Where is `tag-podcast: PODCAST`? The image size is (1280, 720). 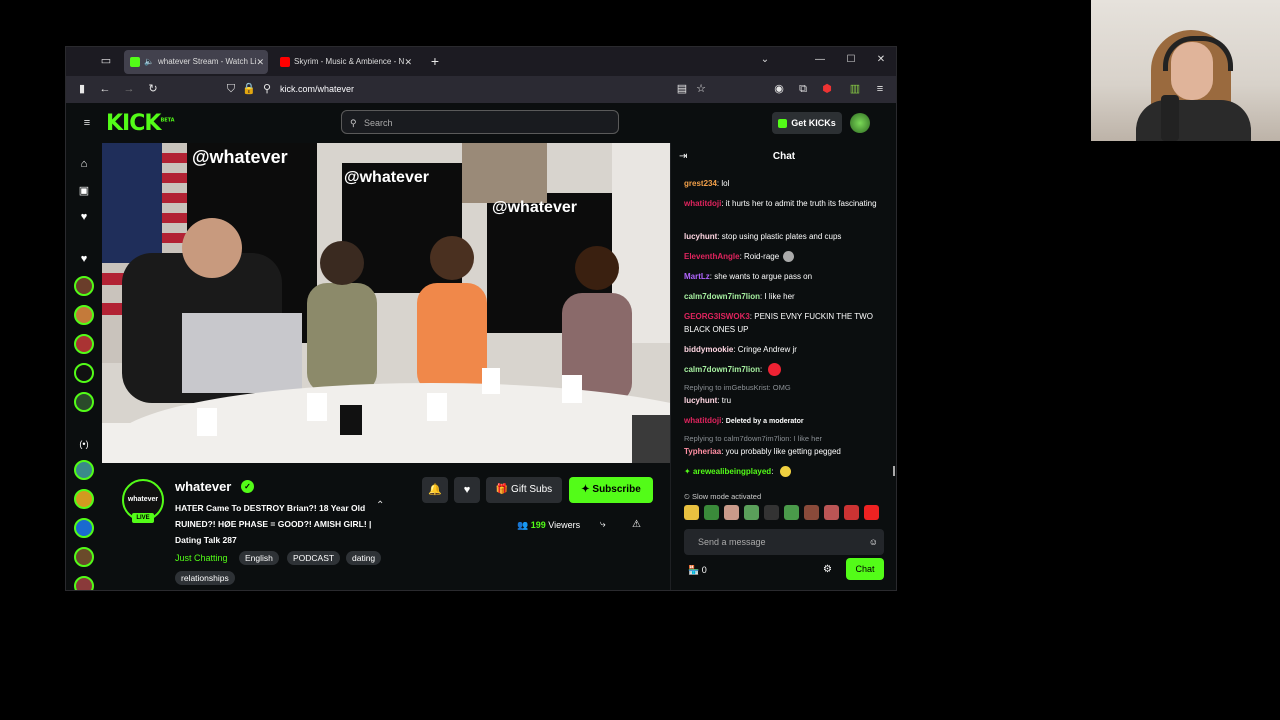
tag-podcast: PODCAST is located at coordinates (314, 558).